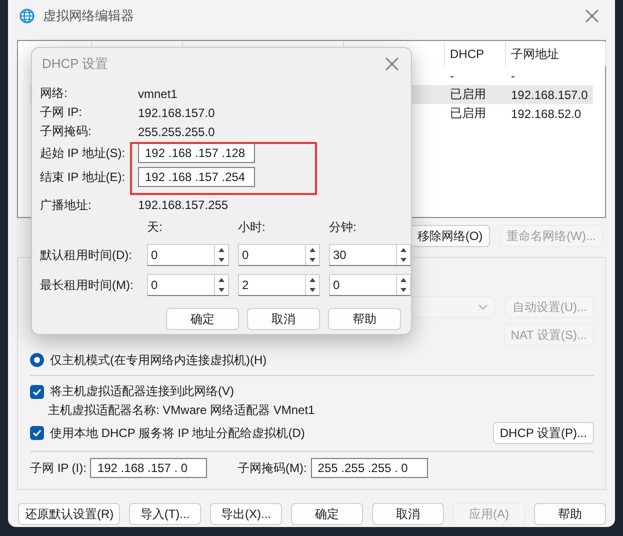  Describe the element at coordinates (89, 16) in the screenshot. I see `window-title: 虚拟网络编辑器` at that location.